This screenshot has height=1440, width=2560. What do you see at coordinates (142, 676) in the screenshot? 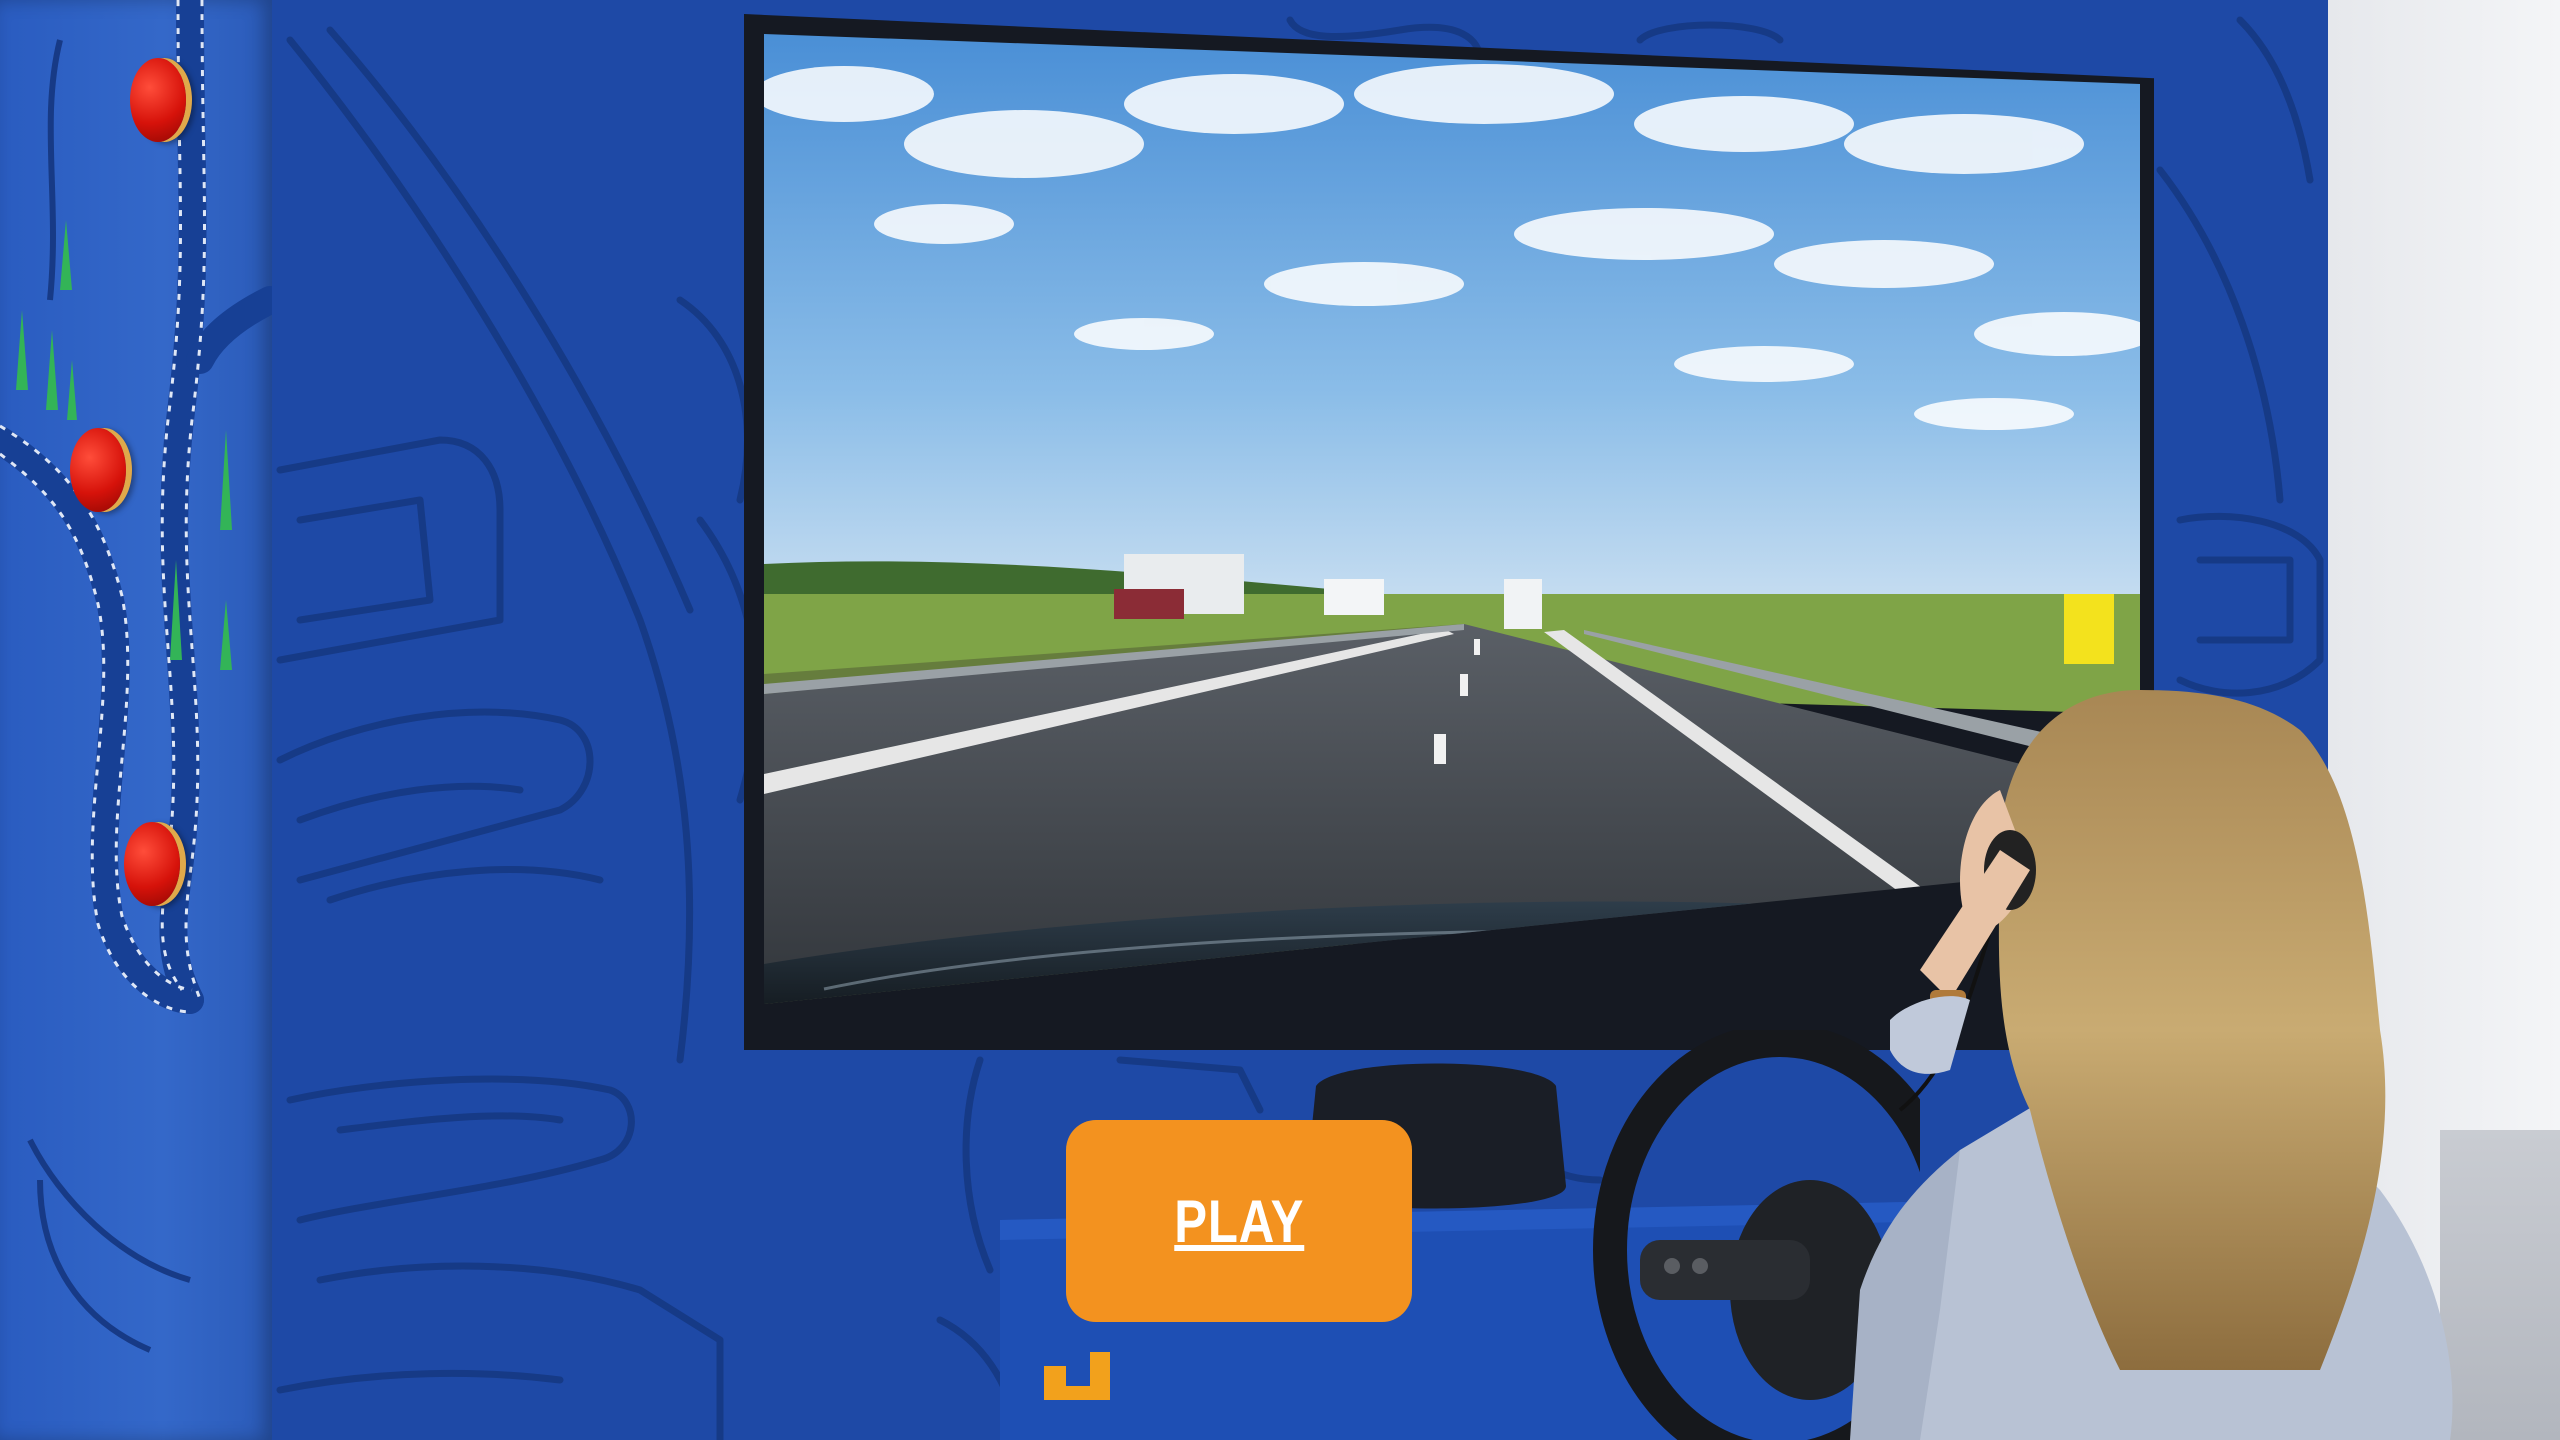
I see `track-route-graphic` at bounding box center [142, 676].